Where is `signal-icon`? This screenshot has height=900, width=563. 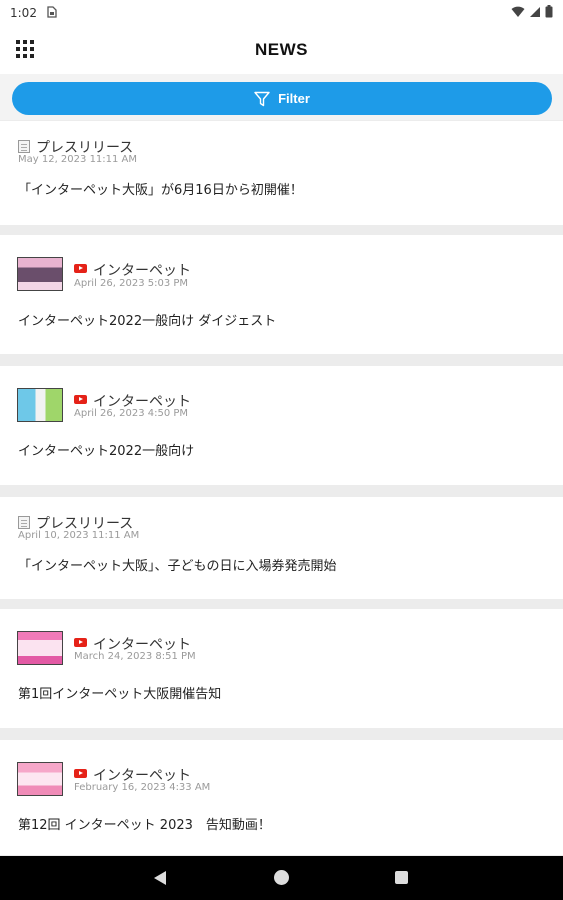 signal-icon is located at coordinates (535, 13).